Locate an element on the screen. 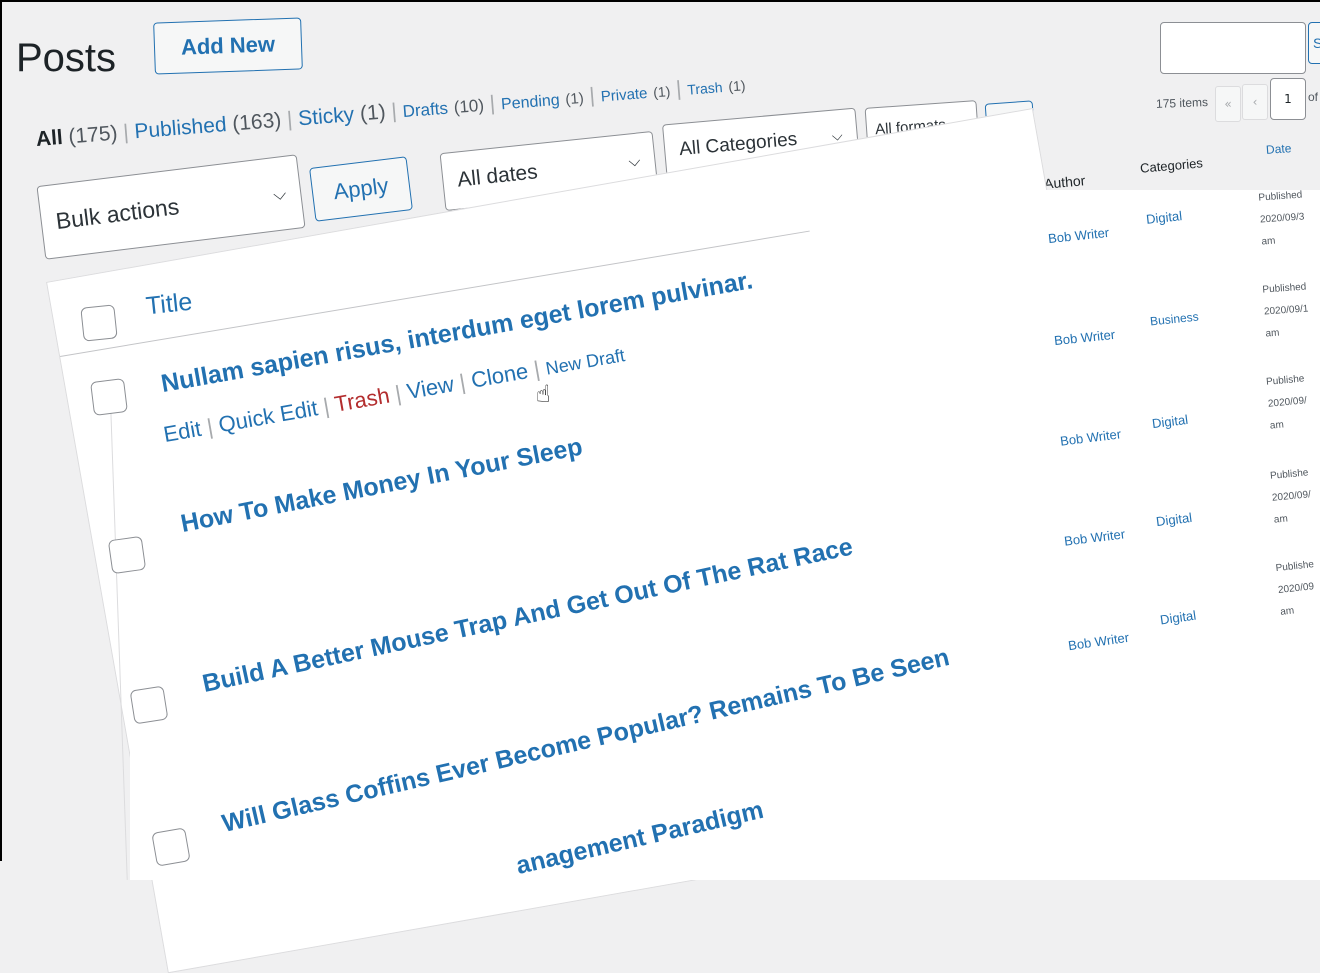  first-page-button: « is located at coordinates (1228, 104).